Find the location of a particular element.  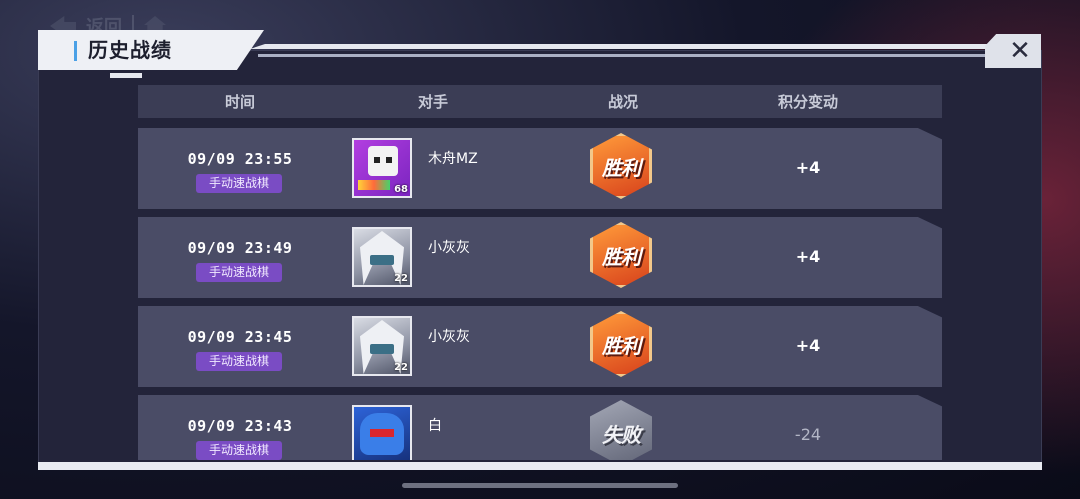

deco-bar is located at coordinates (126, 75).